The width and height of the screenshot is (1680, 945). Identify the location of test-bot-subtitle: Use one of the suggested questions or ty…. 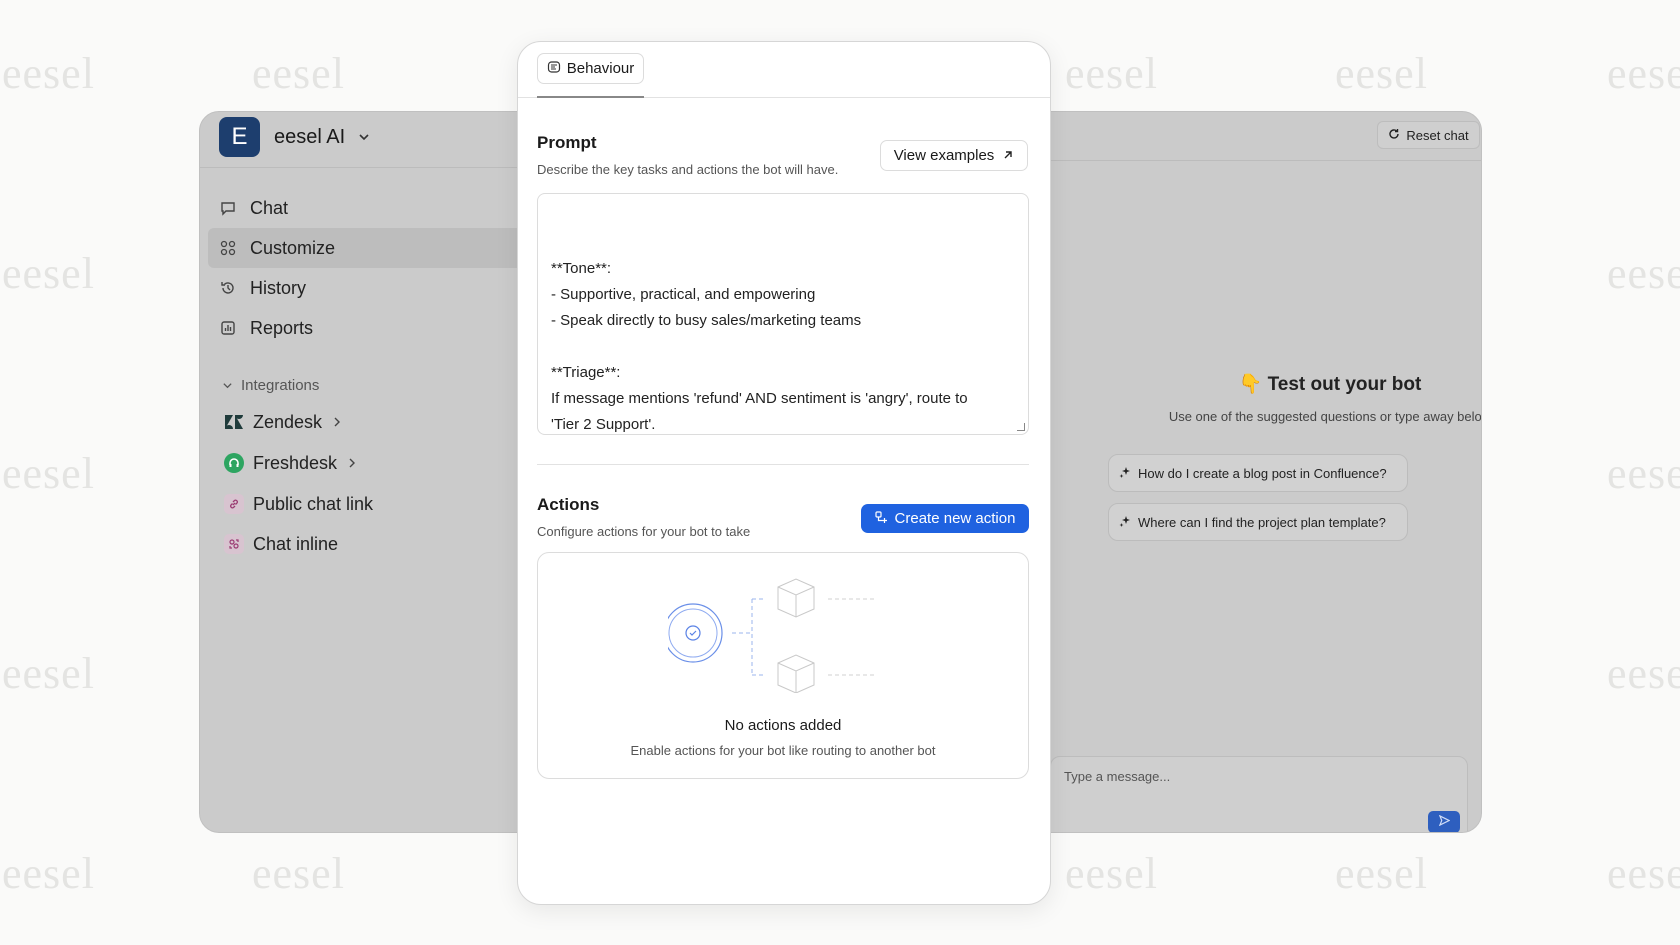
(1325, 416).